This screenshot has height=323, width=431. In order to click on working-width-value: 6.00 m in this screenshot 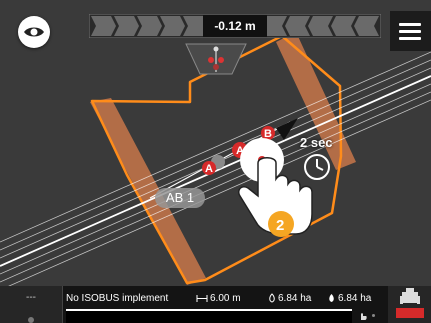, I will do `click(225, 298)`.